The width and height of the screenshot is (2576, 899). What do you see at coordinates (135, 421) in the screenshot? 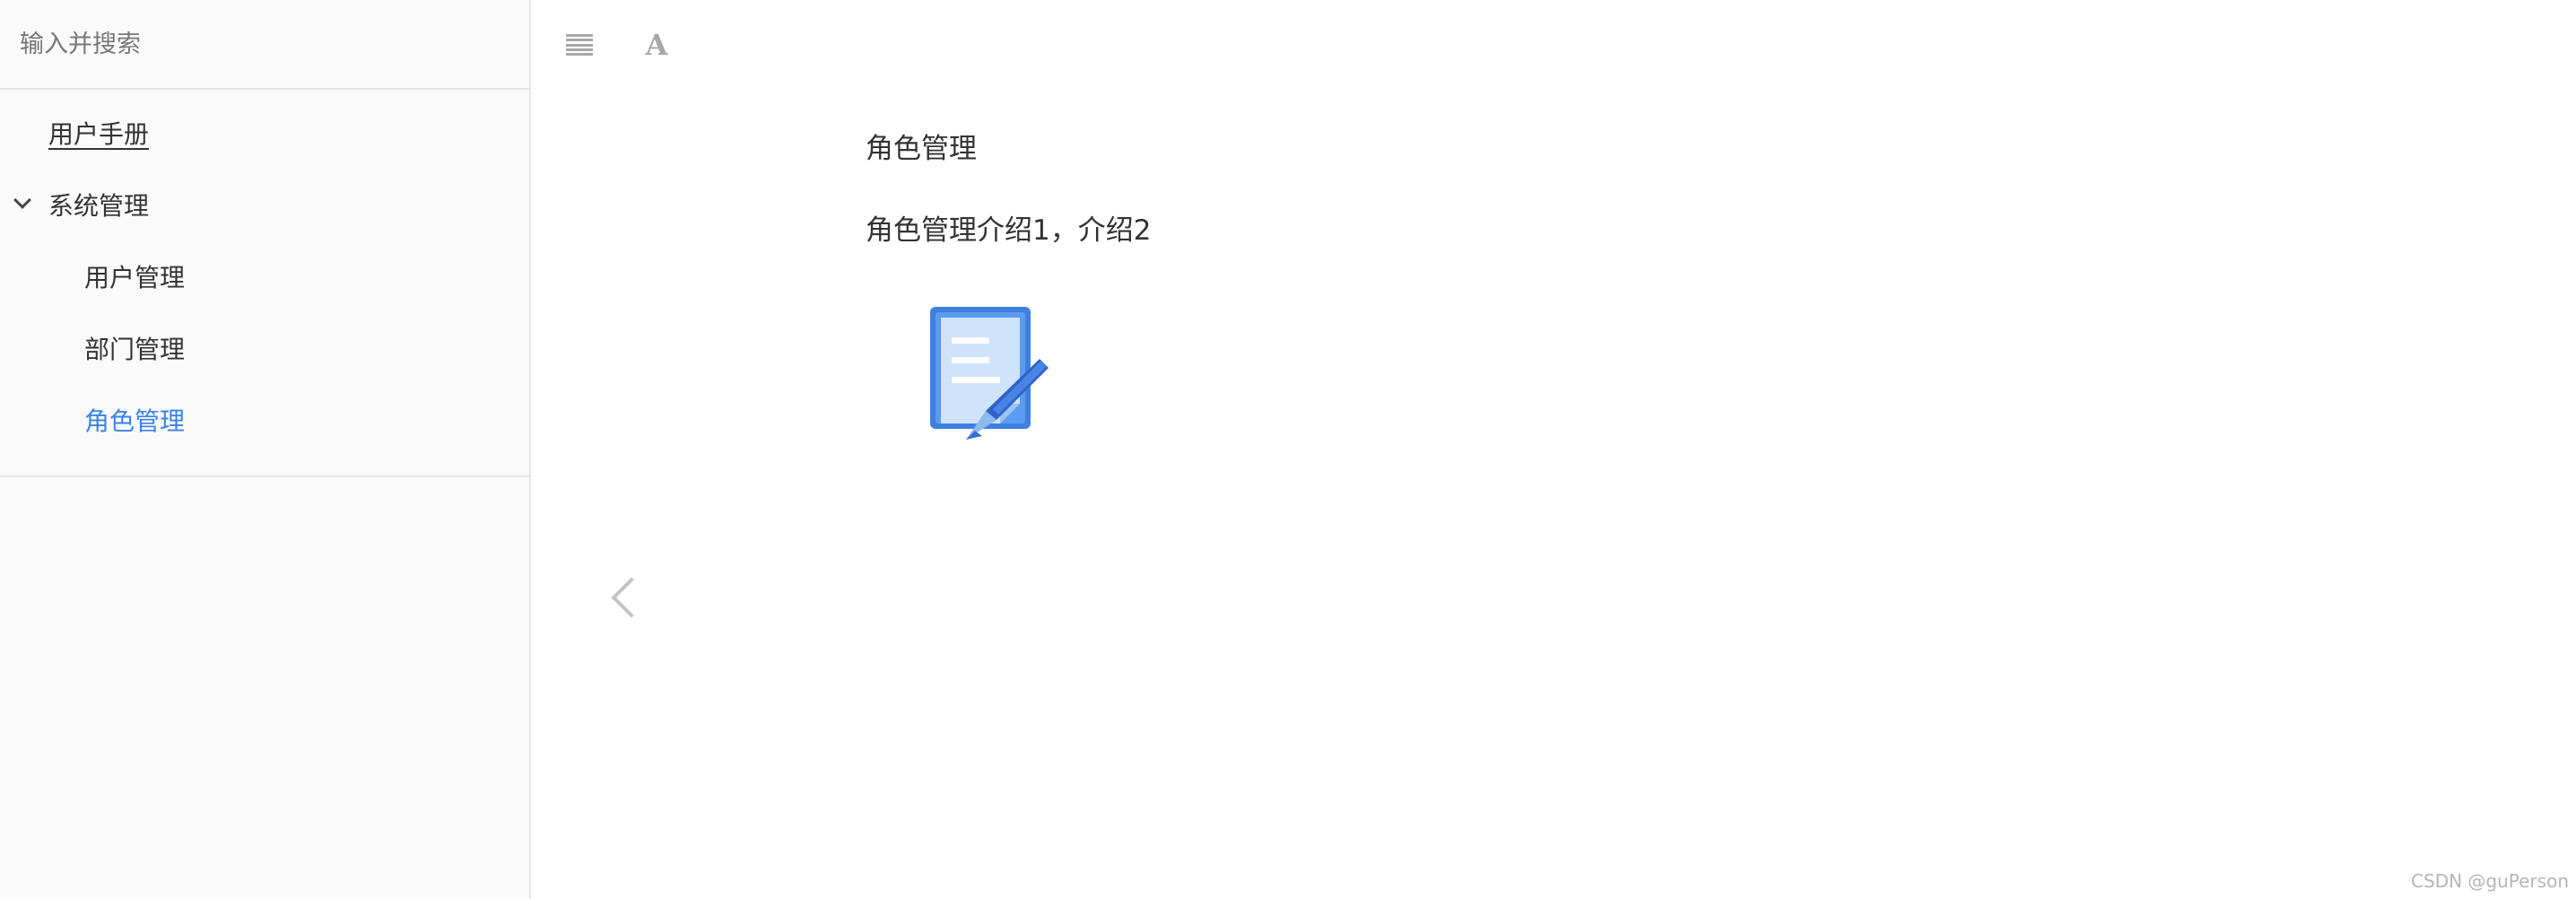
I see `toc-item-label: 角色管理` at bounding box center [135, 421].